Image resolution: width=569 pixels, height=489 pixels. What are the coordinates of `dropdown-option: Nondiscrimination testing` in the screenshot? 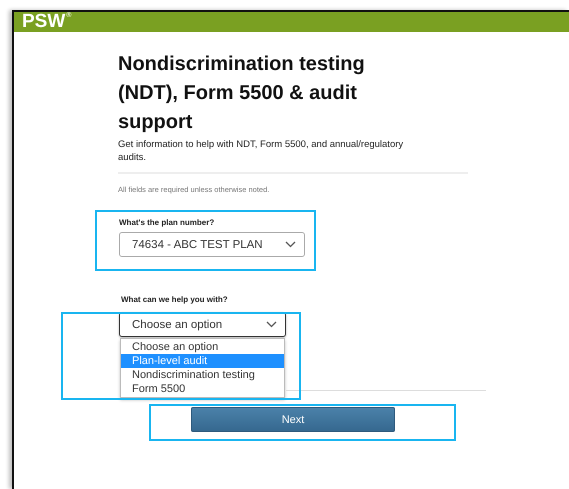 It's located at (202, 375).